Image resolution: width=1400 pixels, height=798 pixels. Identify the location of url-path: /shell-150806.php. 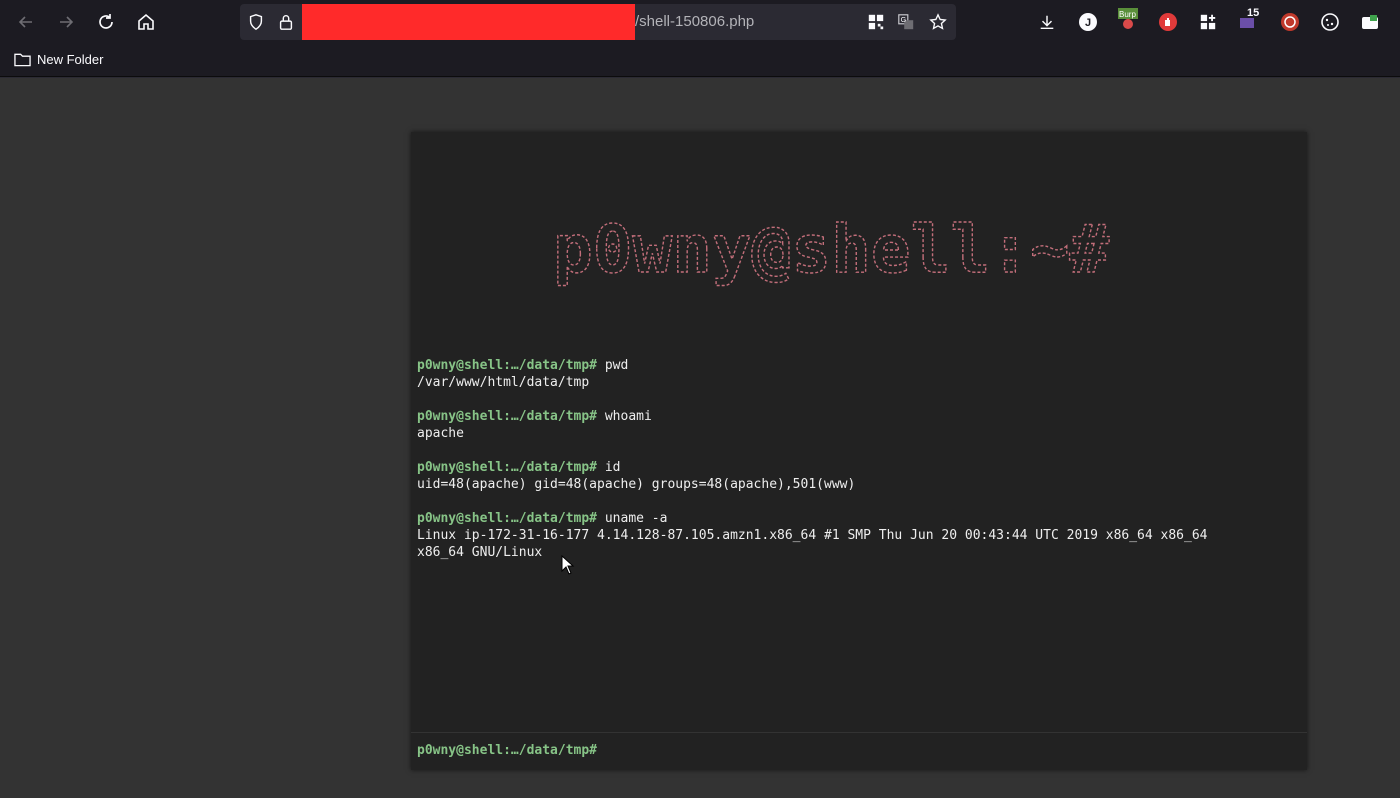
(695, 21).